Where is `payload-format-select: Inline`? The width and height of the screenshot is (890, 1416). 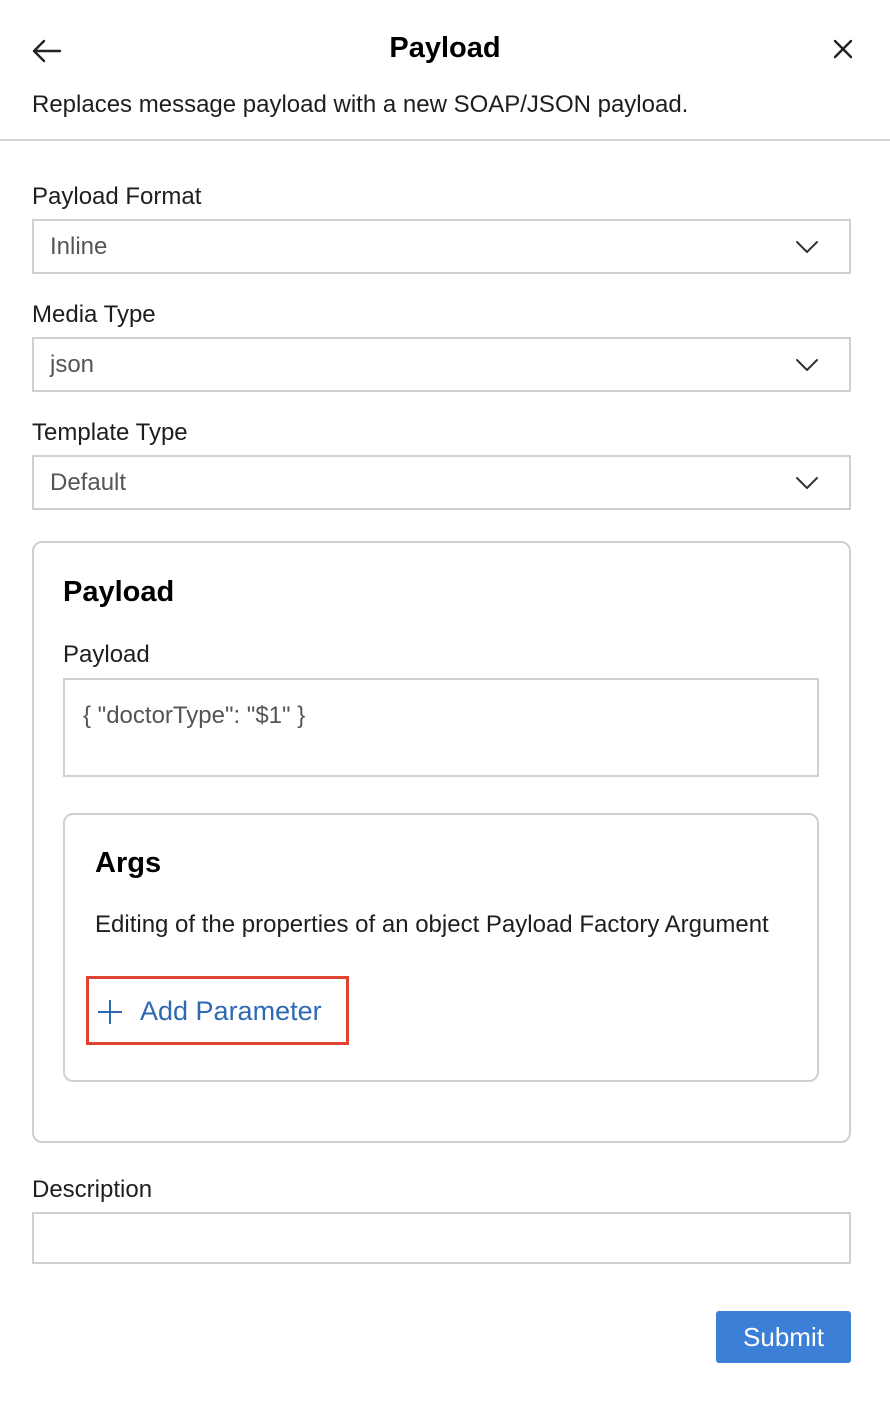
payload-format-select: Inline is located at coordinates (441, 246).